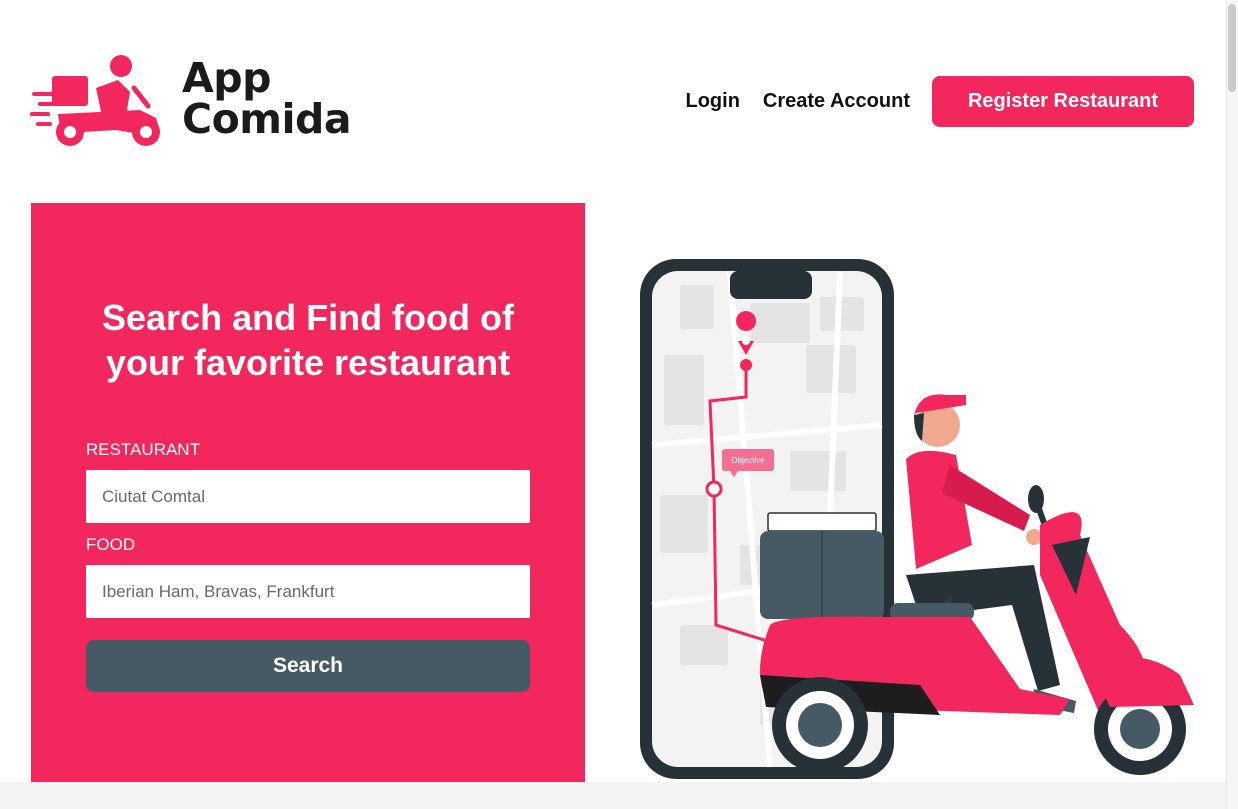 Image resolution: width=1238 pixels, height=809 pixels. Describe the element at coordinates (95, 100) in the screenshot. I see `delivery-scooter-logo-icon` at that location.